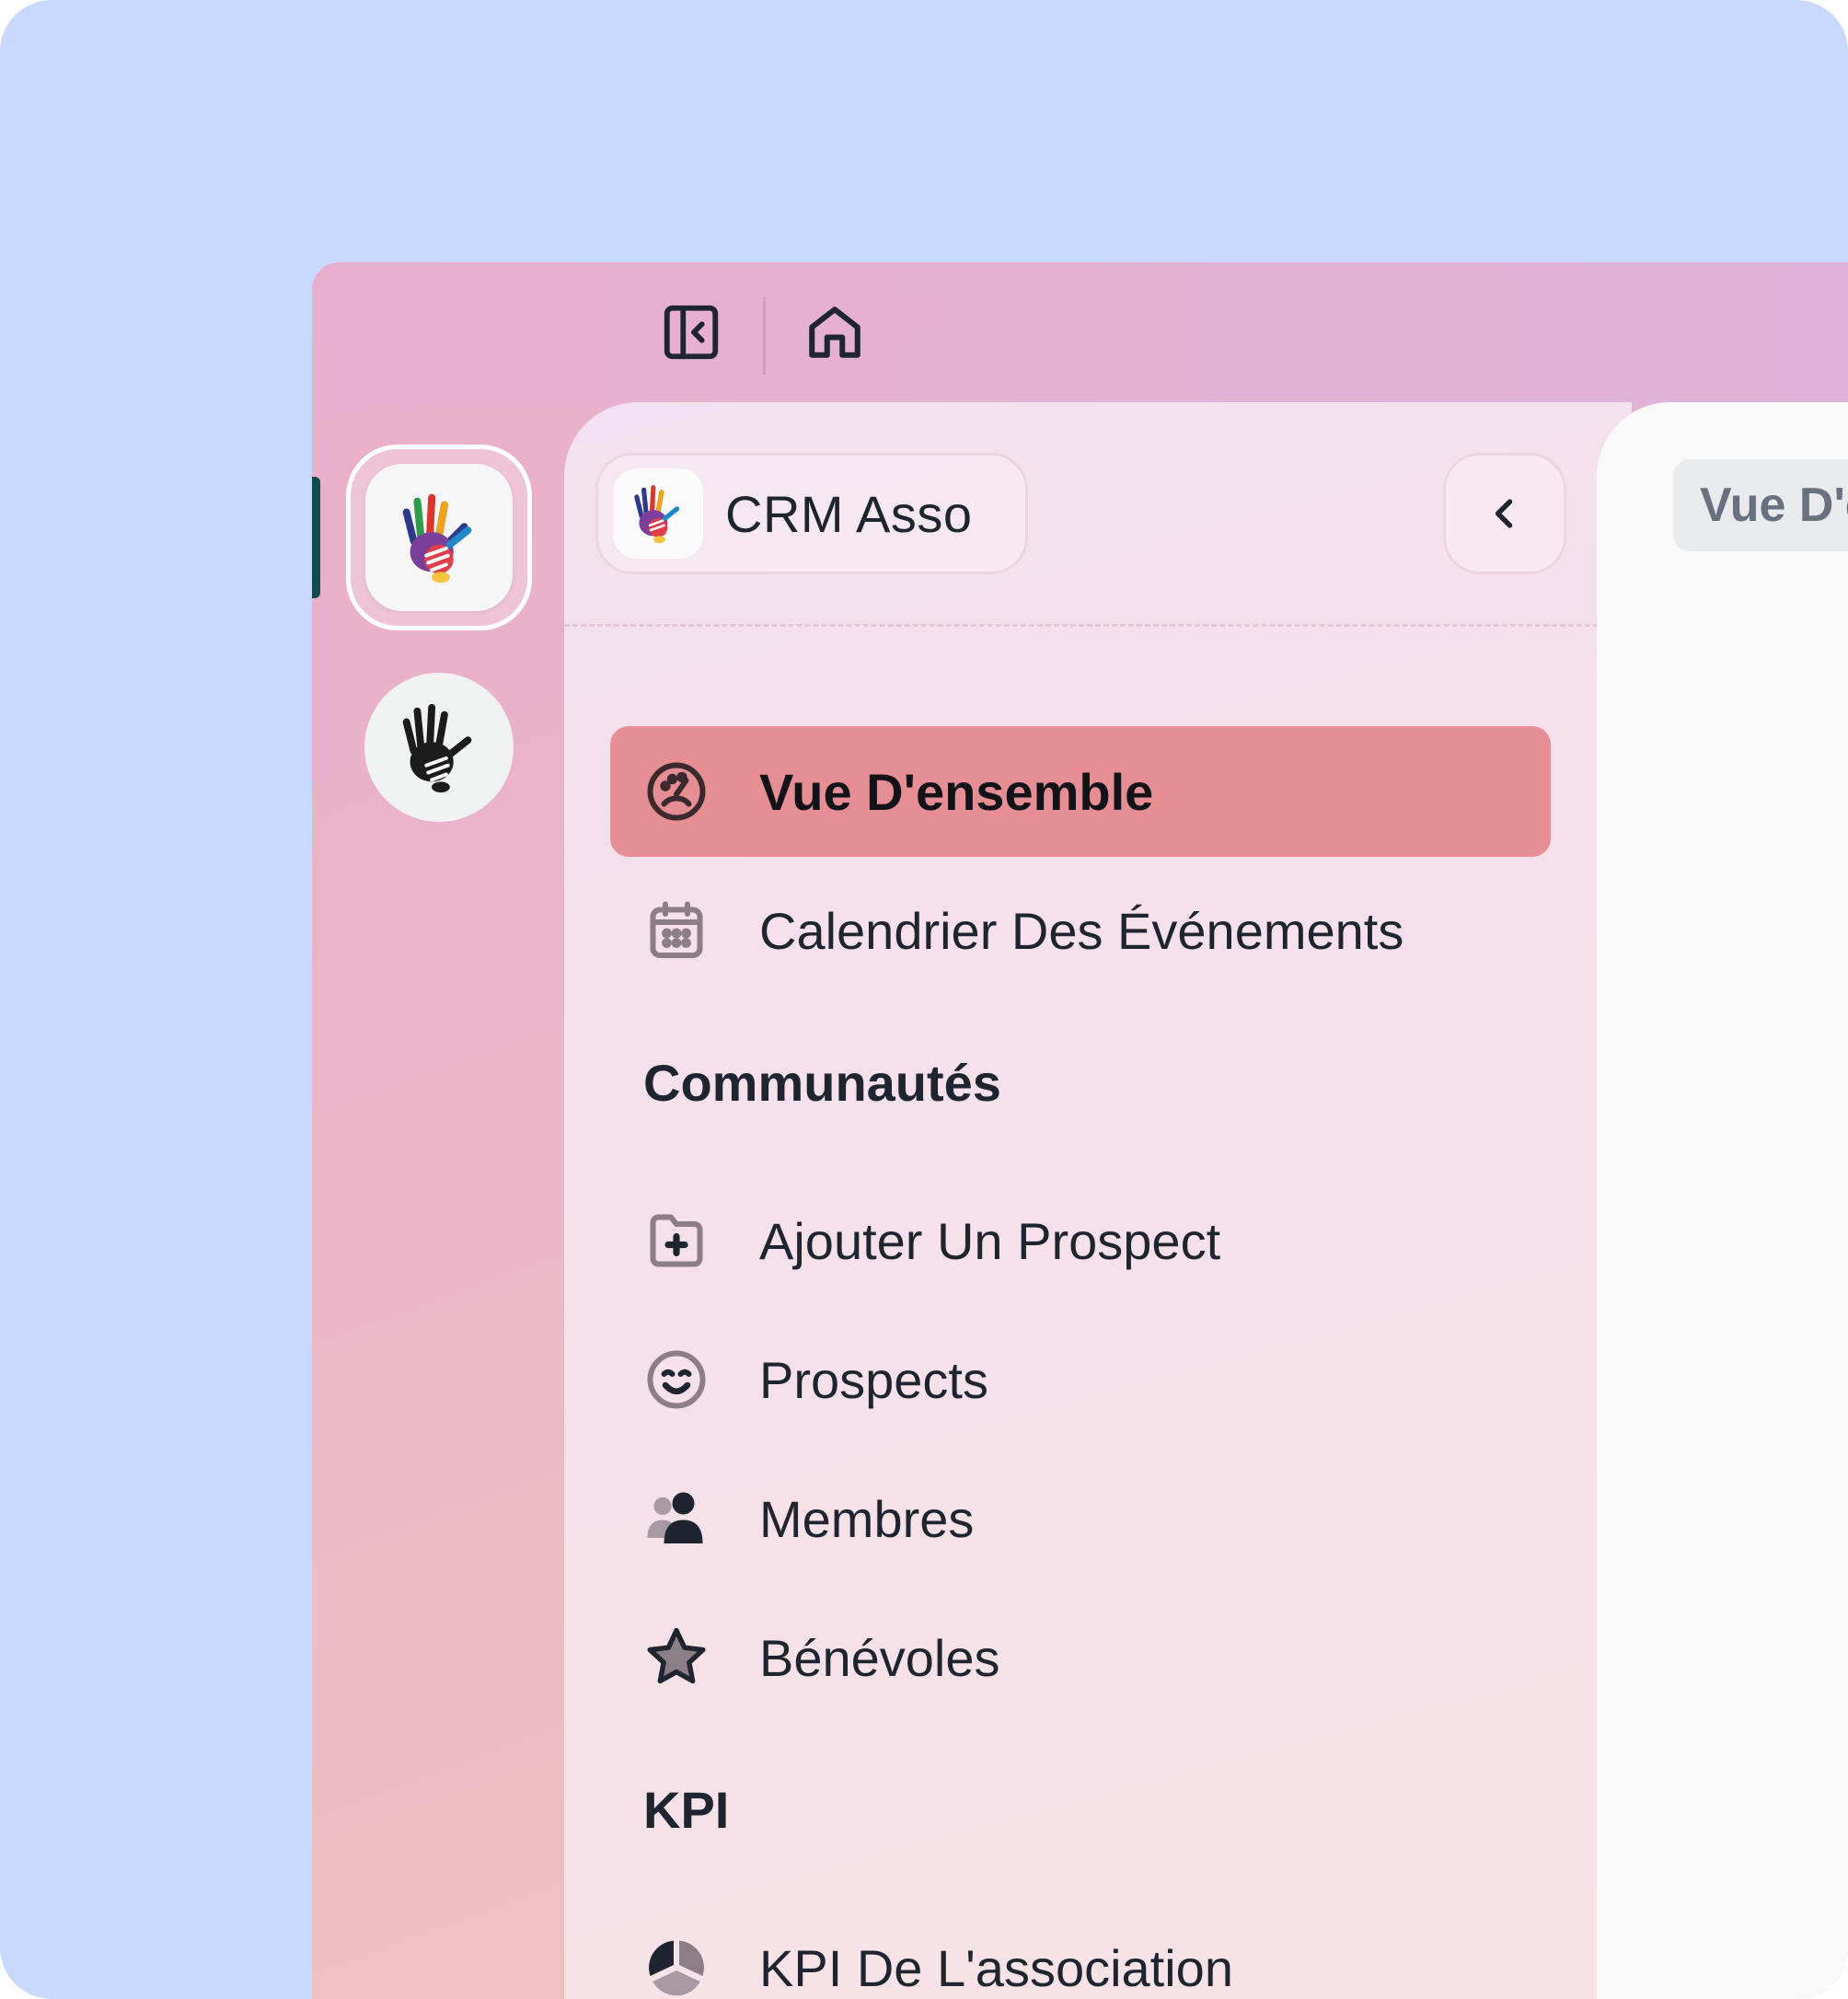 This screenshot has height=1999, width=1848. Describe the element at coordinates (1774, 505) in the screenshot. I see `page-title: Vue D'ensemble` at that location.